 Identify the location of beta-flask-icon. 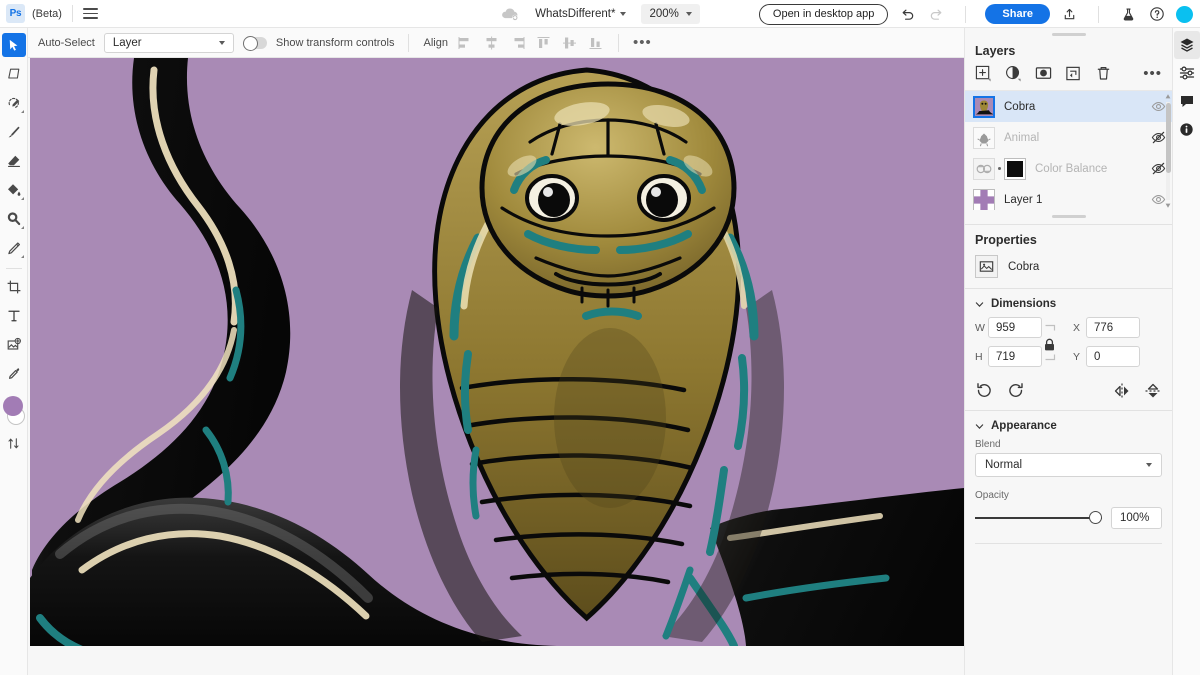
(1128, 14).